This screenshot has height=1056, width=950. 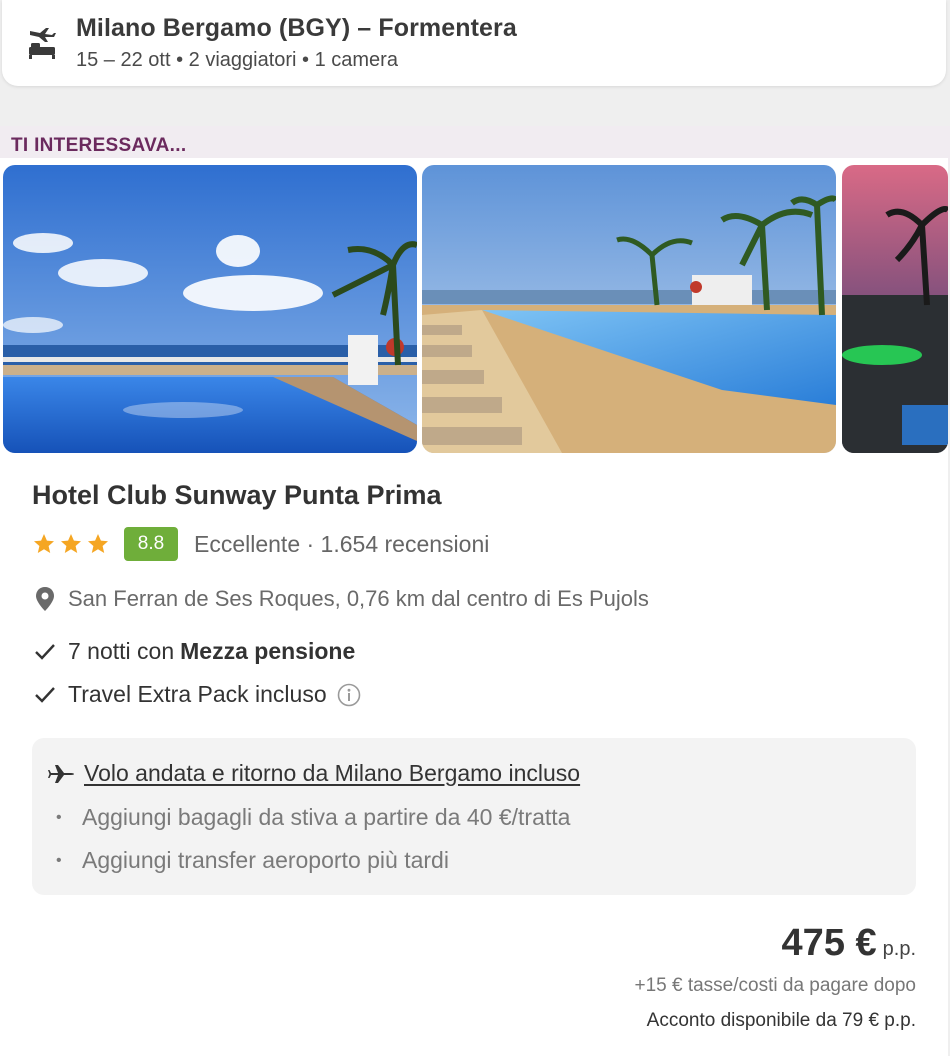 What do you see at coordinates (237, 495) in the screenshot?
I see `hotel-name: Hotel Club Sunway Punta Prima` at bounding box center [237, 495].